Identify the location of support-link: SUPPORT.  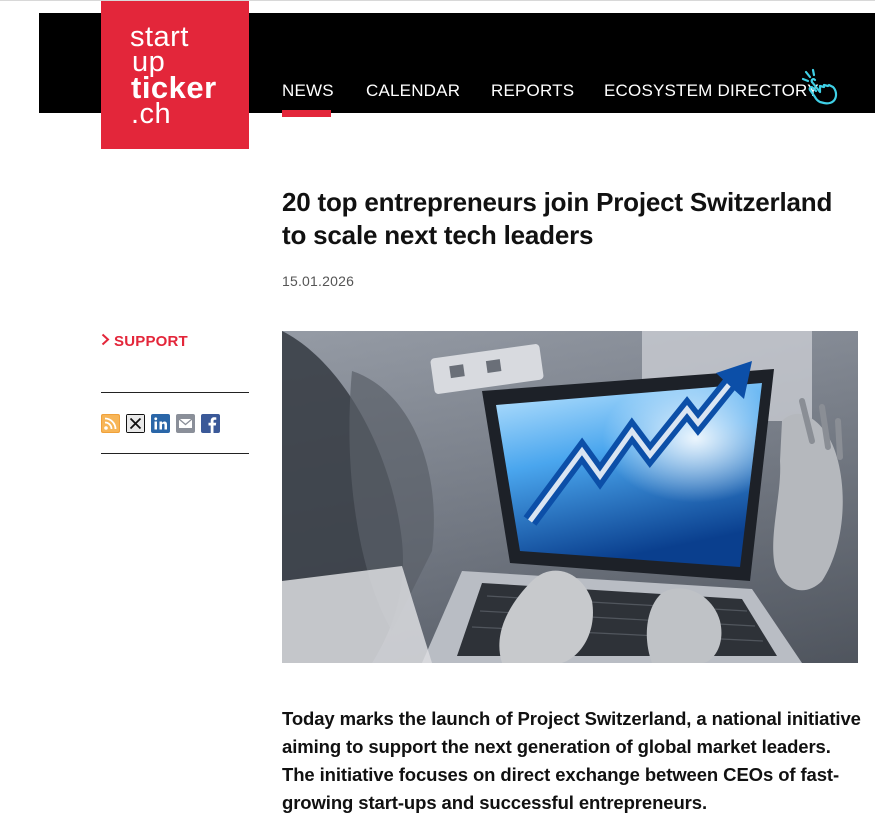
(144, 341).